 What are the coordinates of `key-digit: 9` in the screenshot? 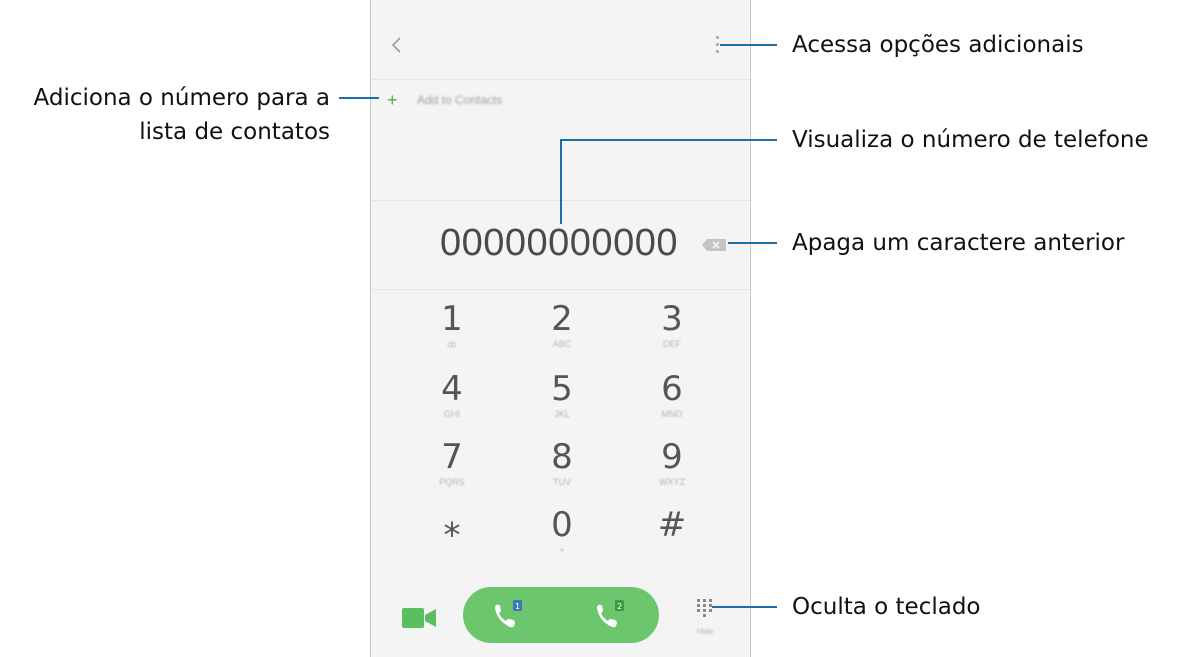 It's located at (672, 457).